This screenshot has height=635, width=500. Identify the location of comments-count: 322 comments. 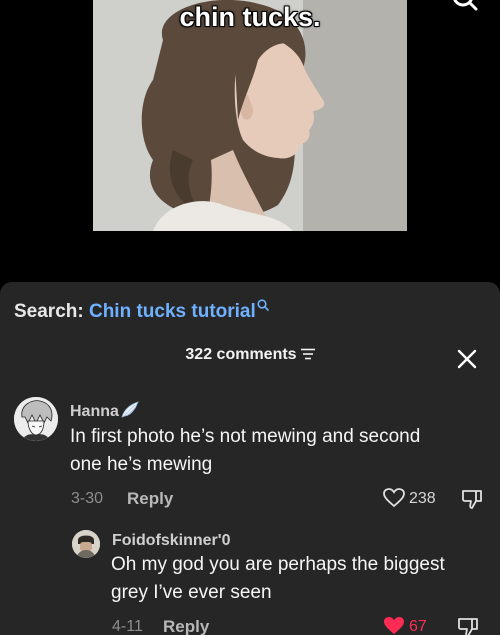
(241, 354).